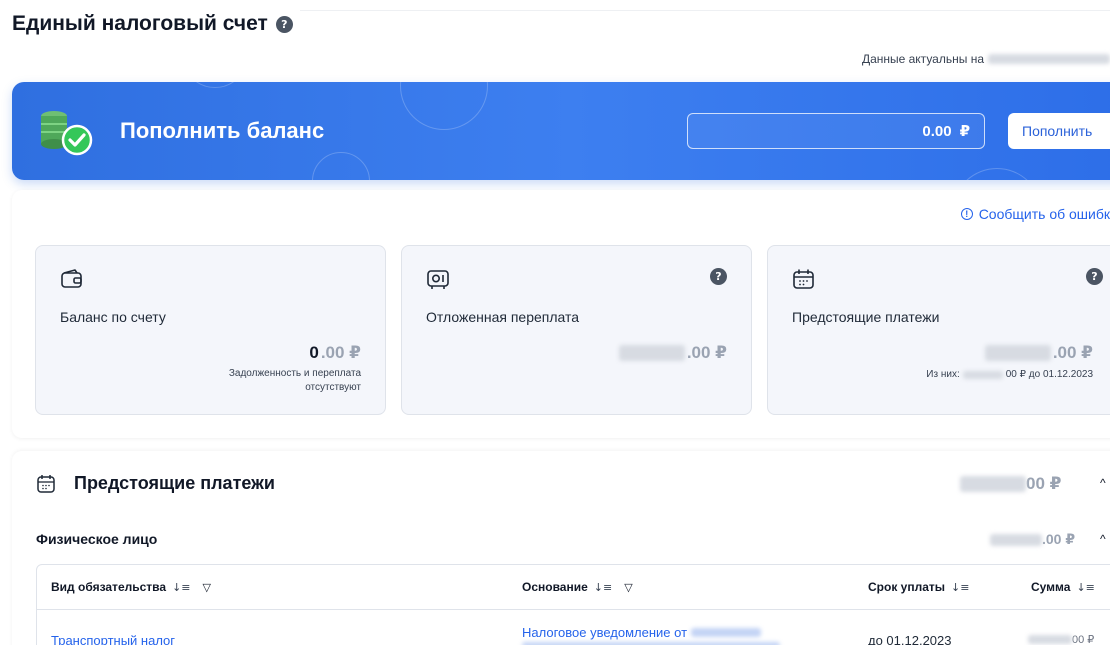  What do you see at coordinates (71, 278) in the screenshot?
I see `wallet-icon` at bounding box center [71, 278].